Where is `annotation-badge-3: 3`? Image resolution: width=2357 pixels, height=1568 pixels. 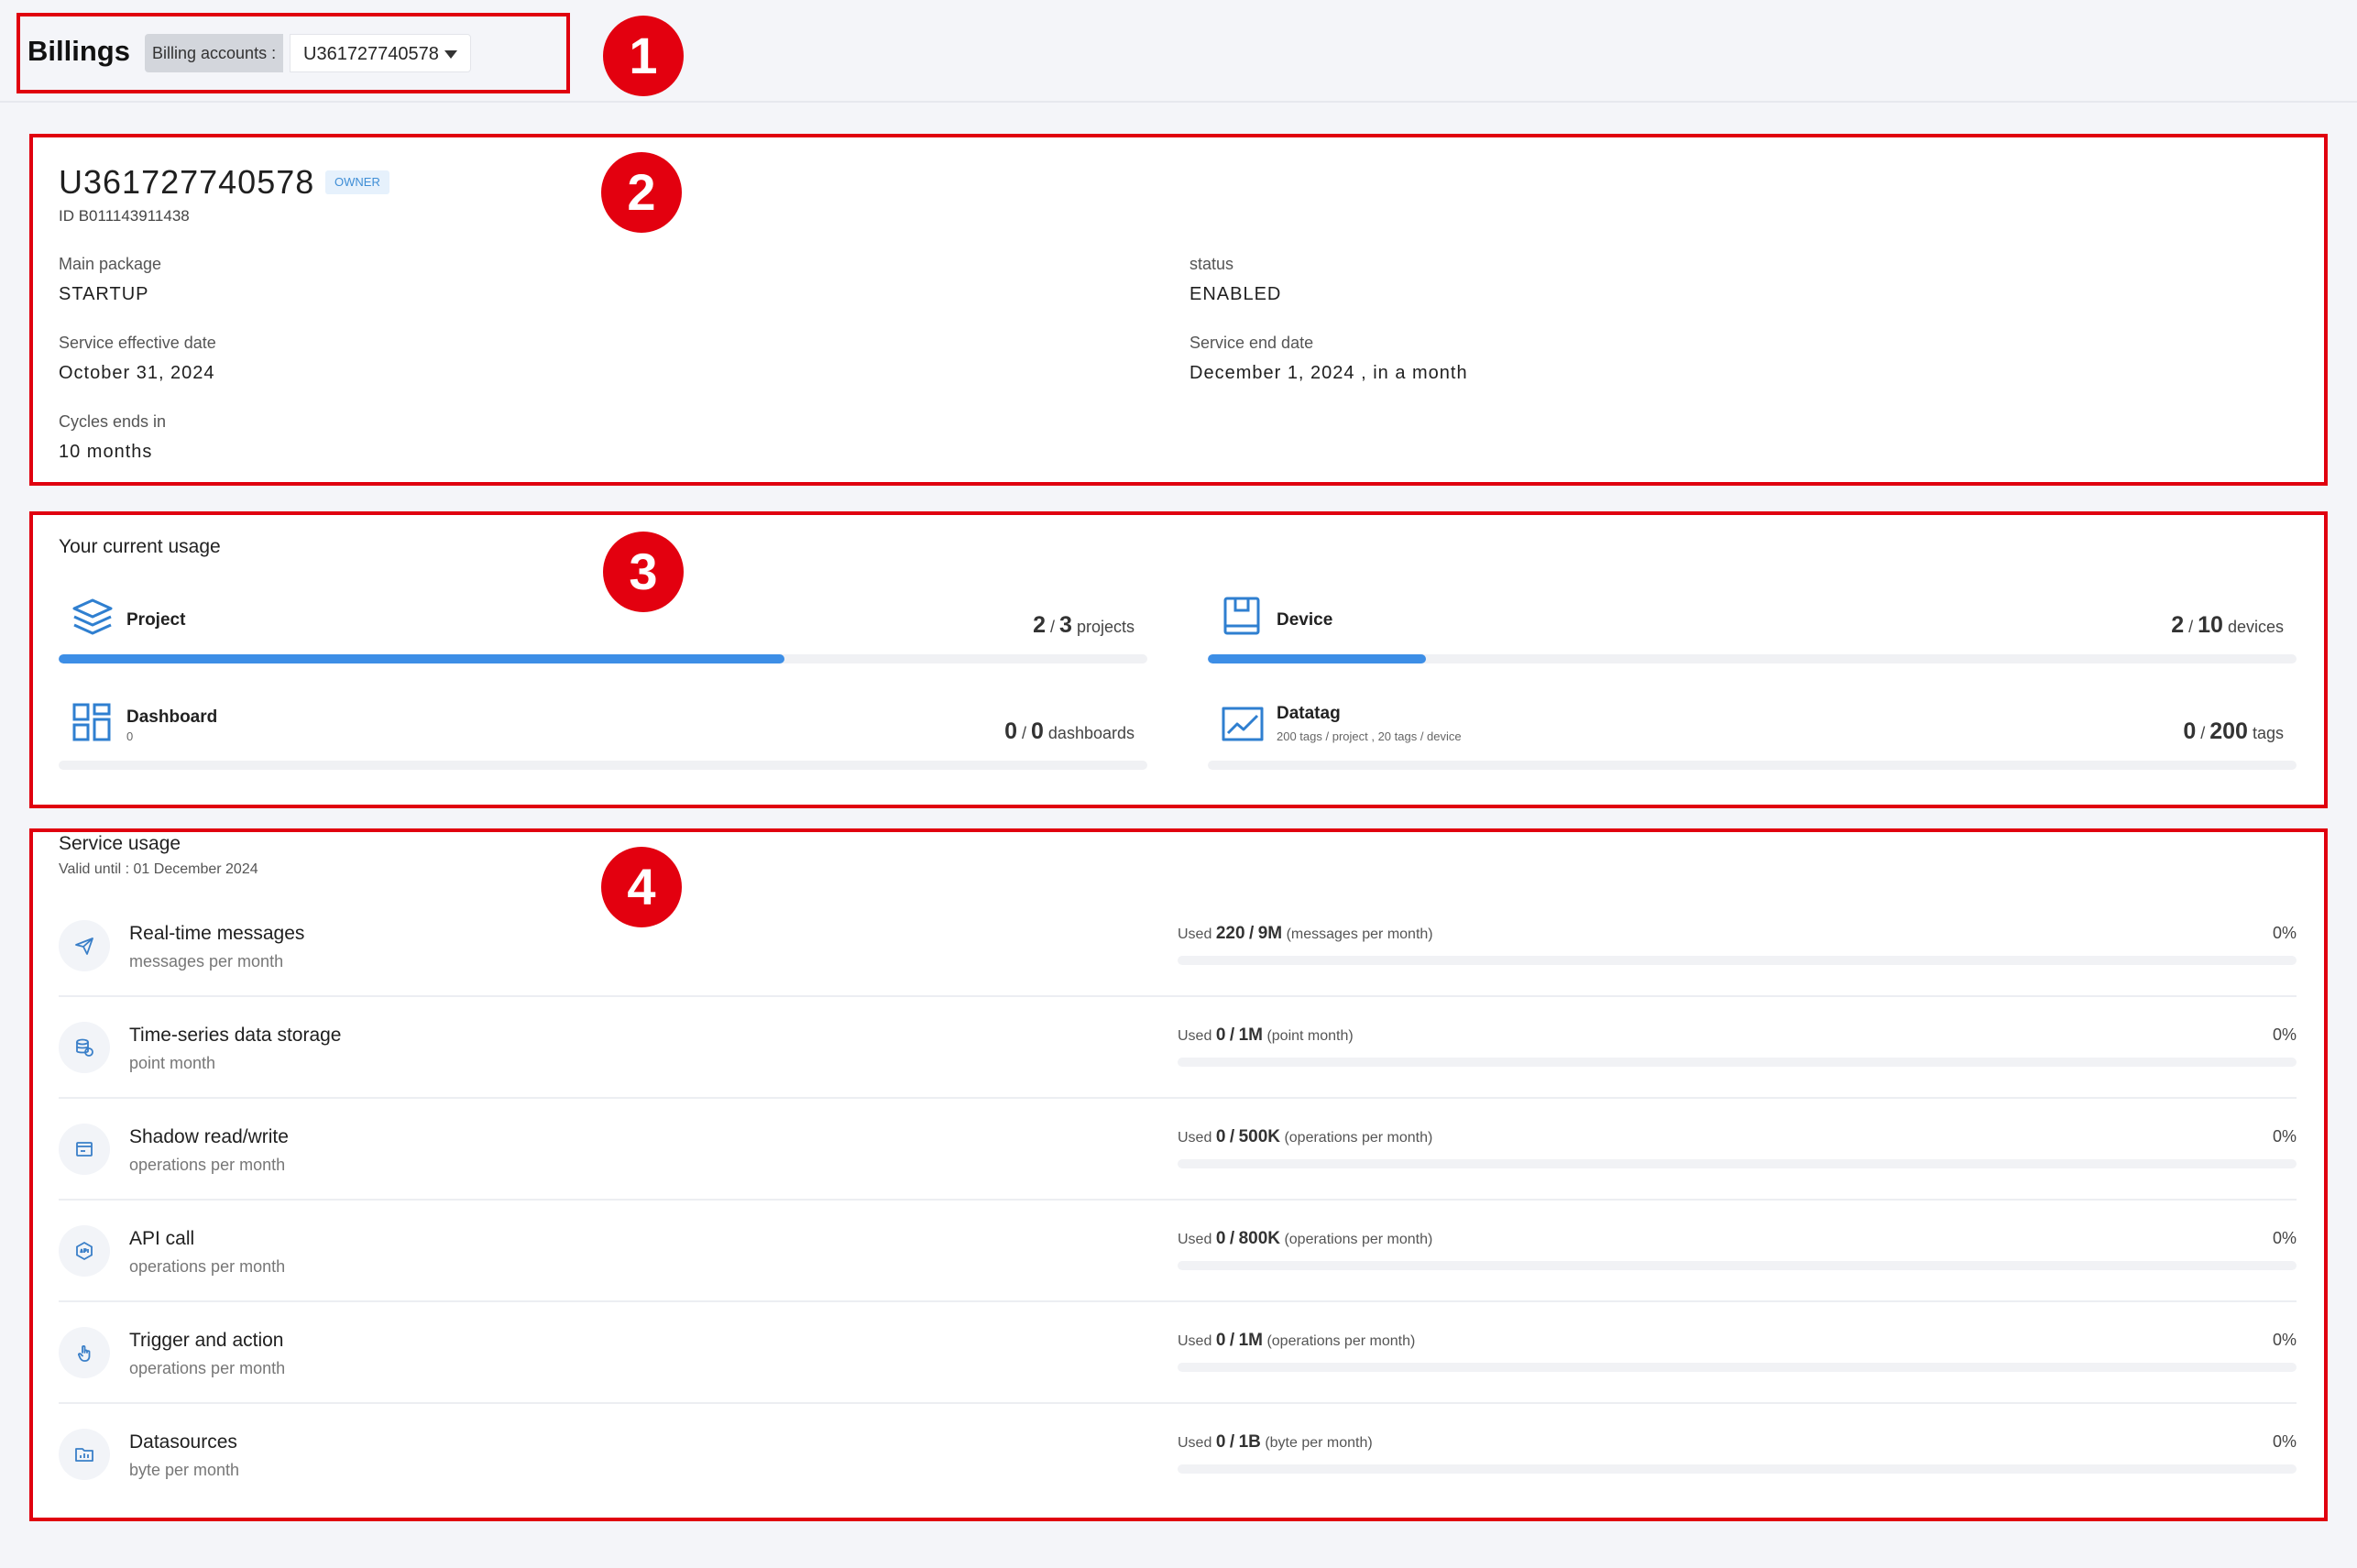 annotation-badge-3: 3 is located at coordinates (643, 572).